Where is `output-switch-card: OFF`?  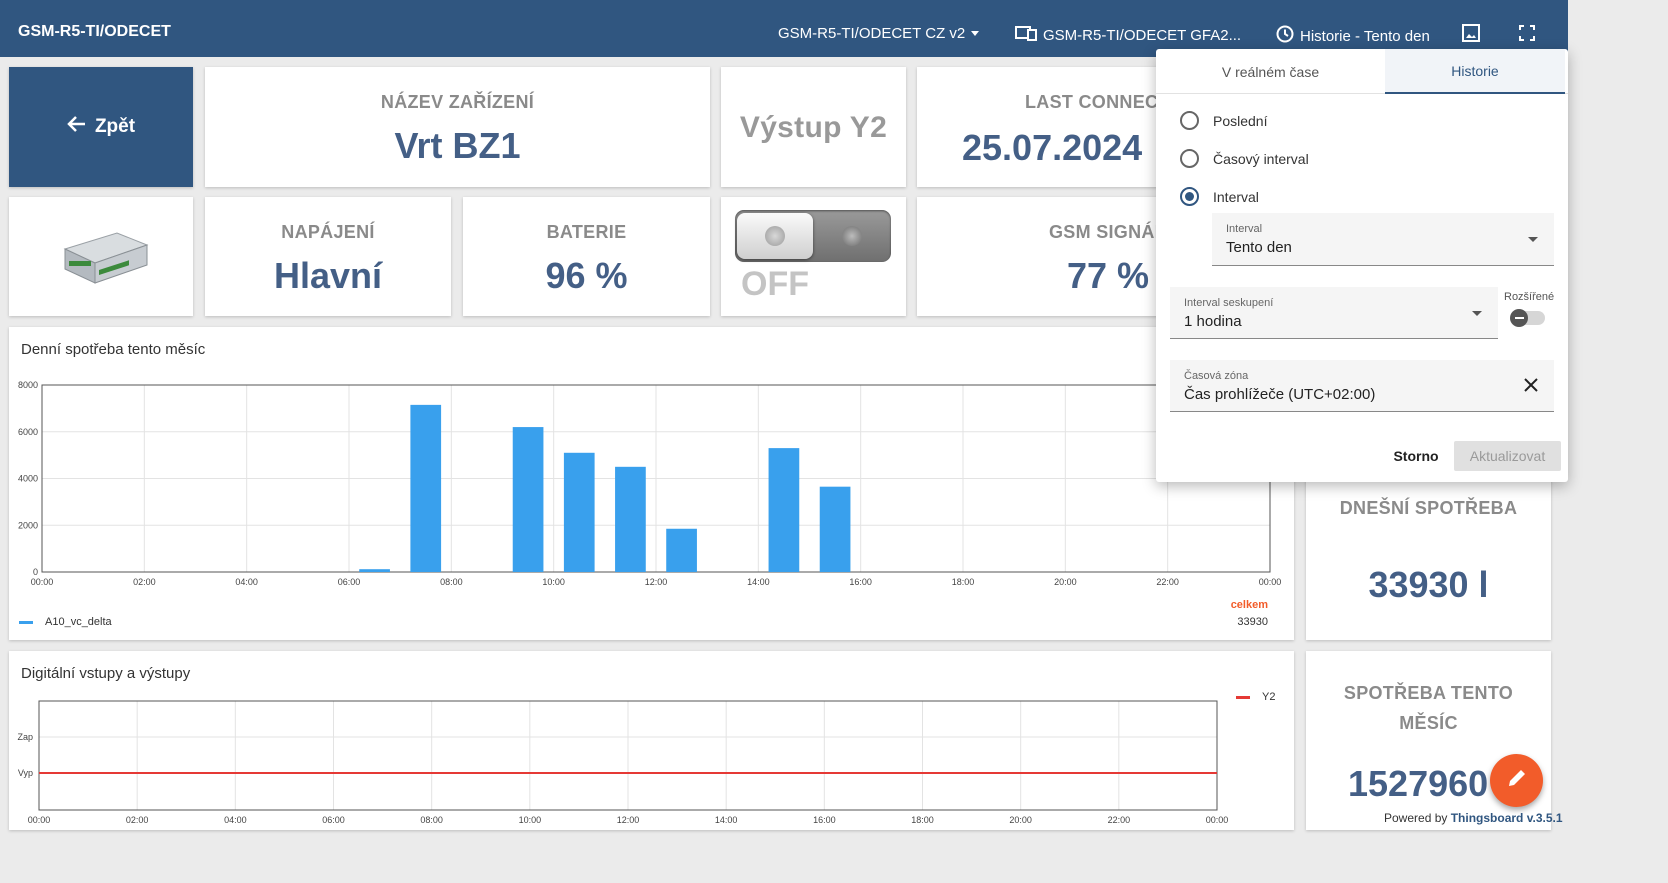
output-switch-card: OFF is located at coordinates (813, 256).